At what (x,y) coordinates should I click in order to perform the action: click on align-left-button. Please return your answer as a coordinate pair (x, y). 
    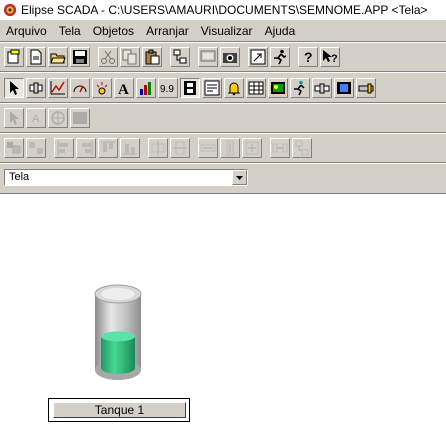
    Looking at the image, I should click on (64, 148).